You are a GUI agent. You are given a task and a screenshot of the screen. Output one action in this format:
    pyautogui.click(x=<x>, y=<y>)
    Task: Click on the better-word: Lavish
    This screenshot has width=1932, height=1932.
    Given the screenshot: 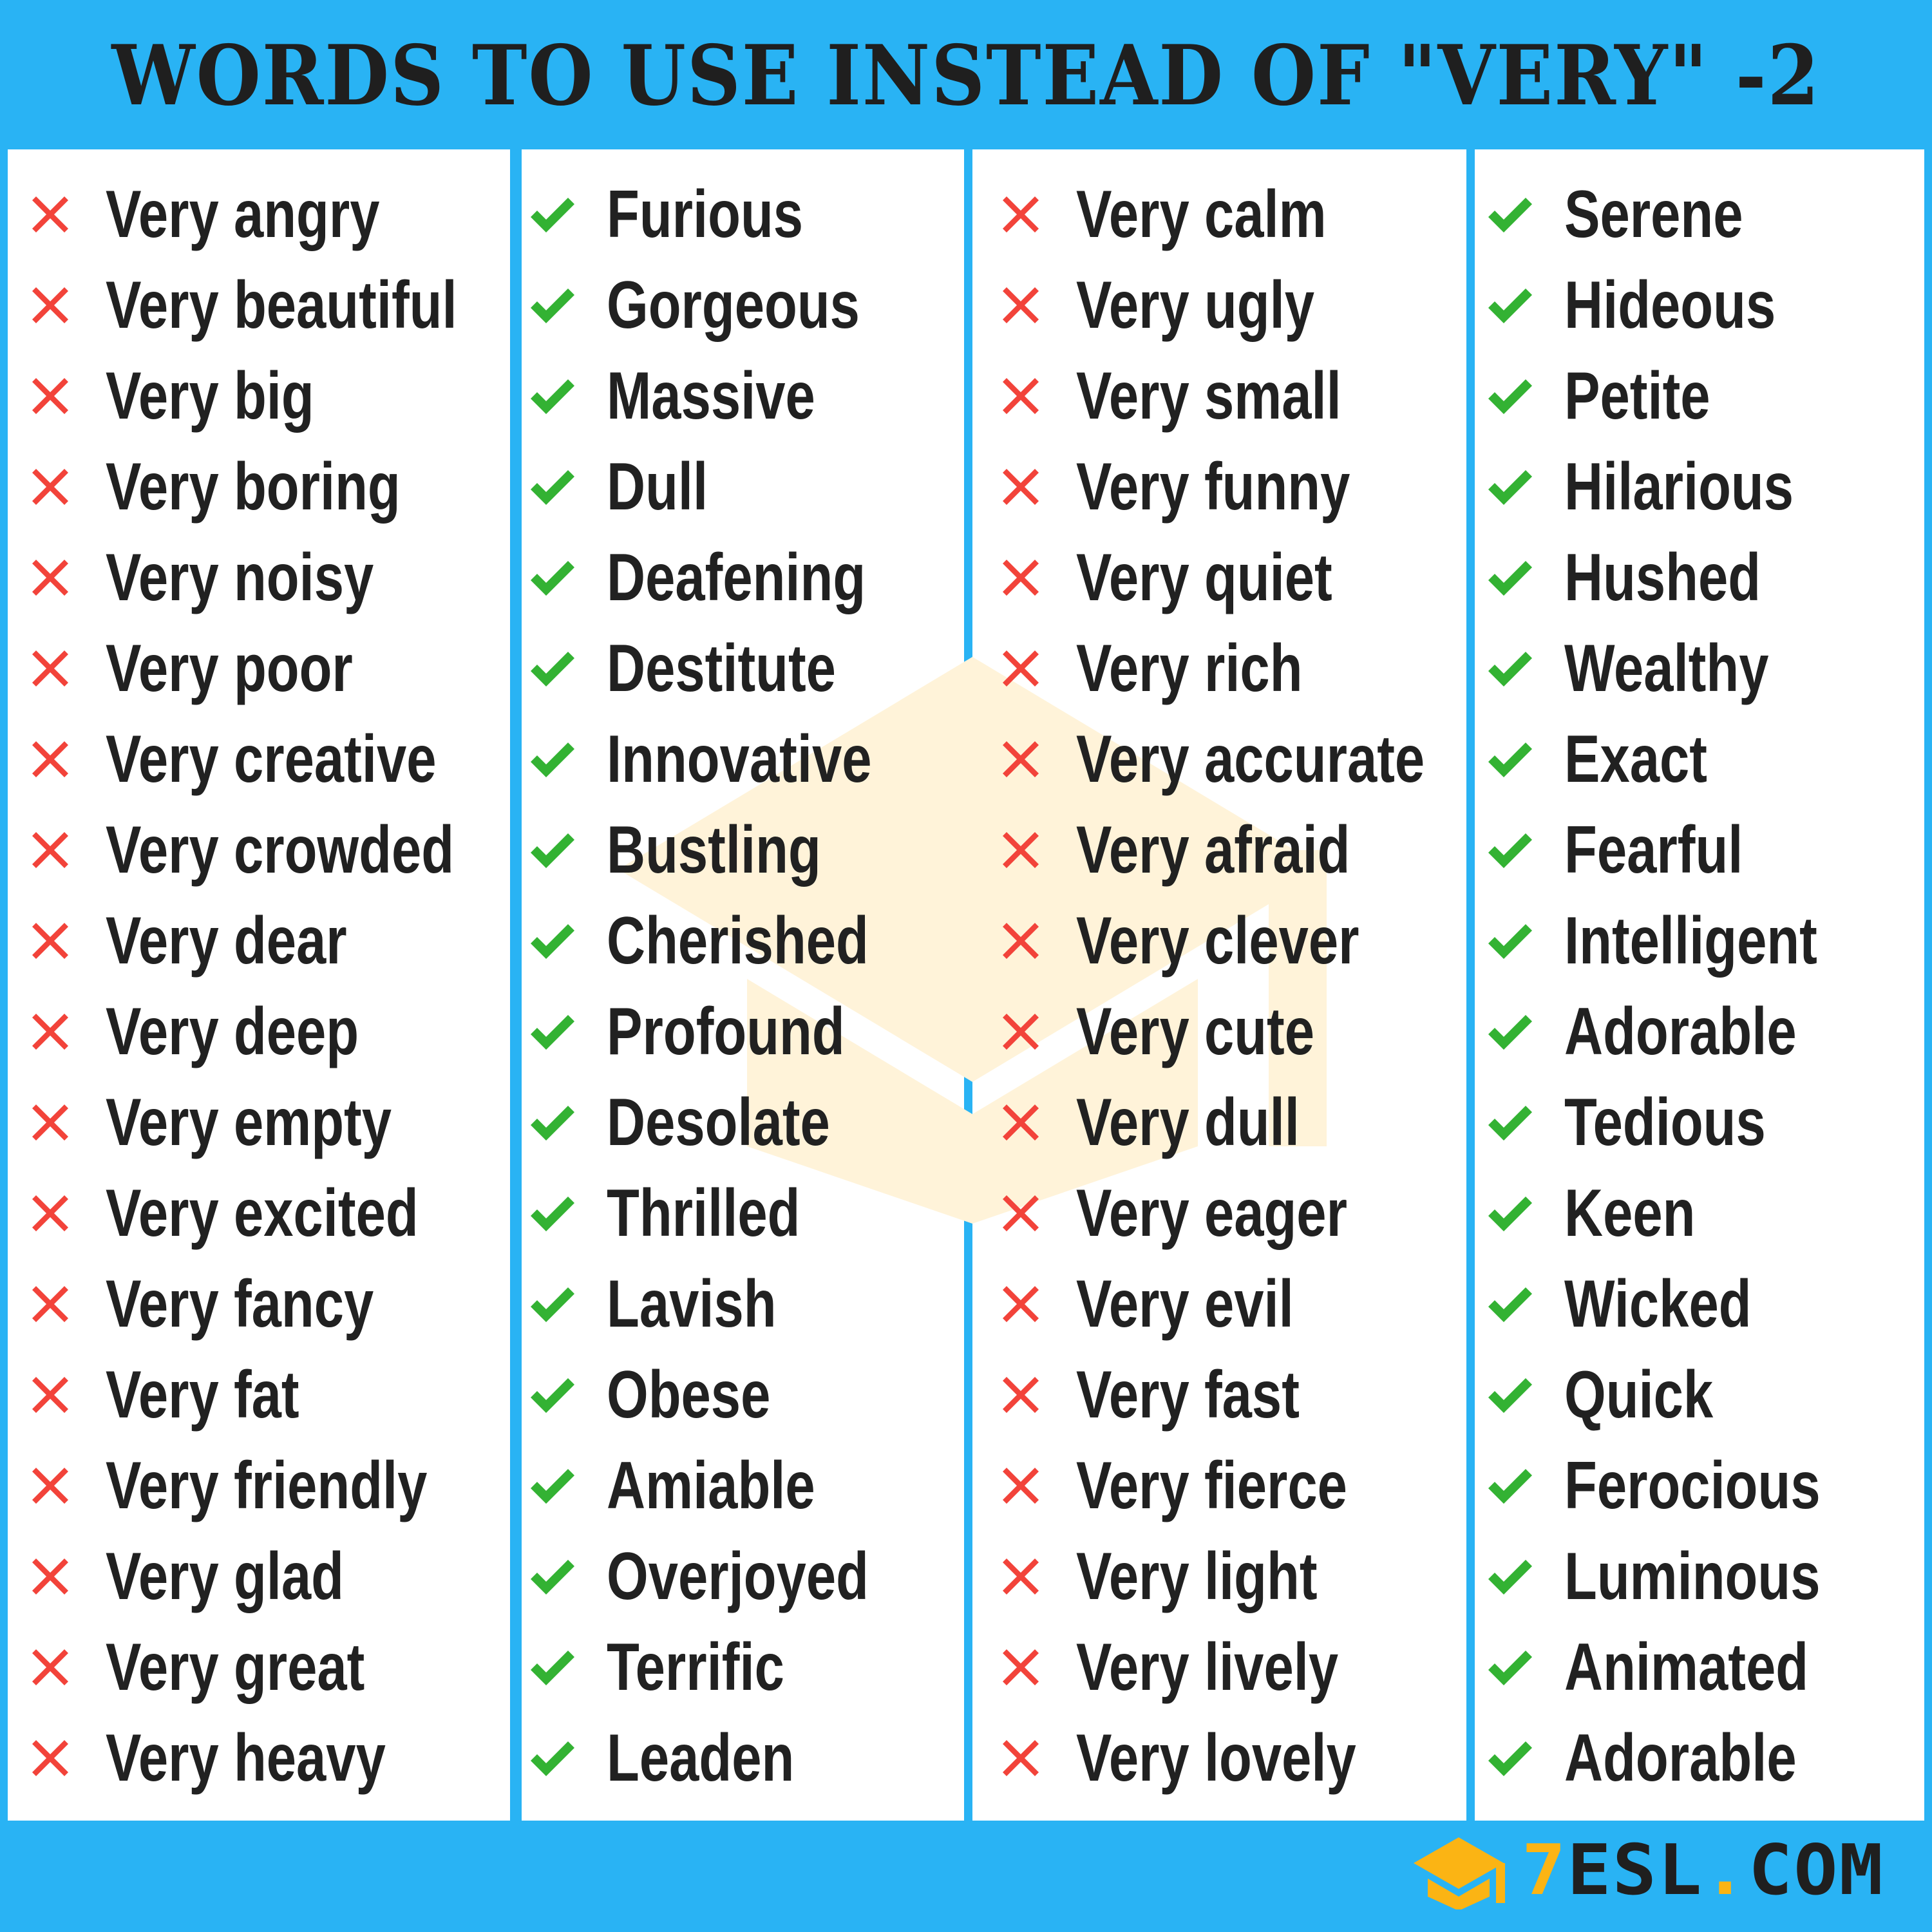 What is the action you would take?
    pyautogui.click(x=692, y=1303)
    